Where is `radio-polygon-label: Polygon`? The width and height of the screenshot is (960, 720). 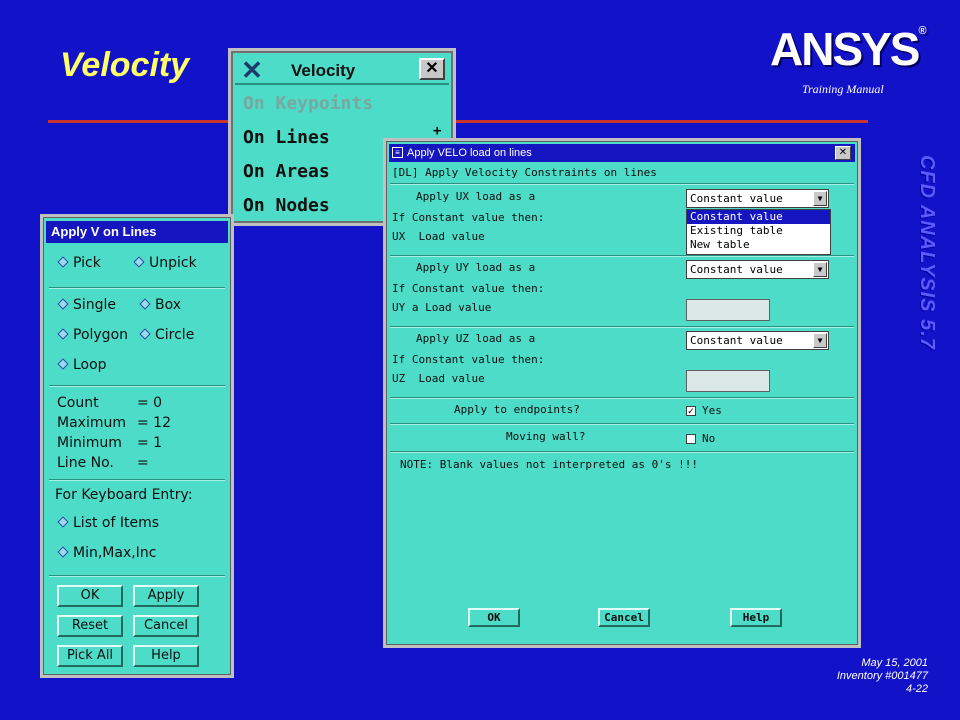
radio-polygon-label: Polygon is located at coordinates (101, 335).